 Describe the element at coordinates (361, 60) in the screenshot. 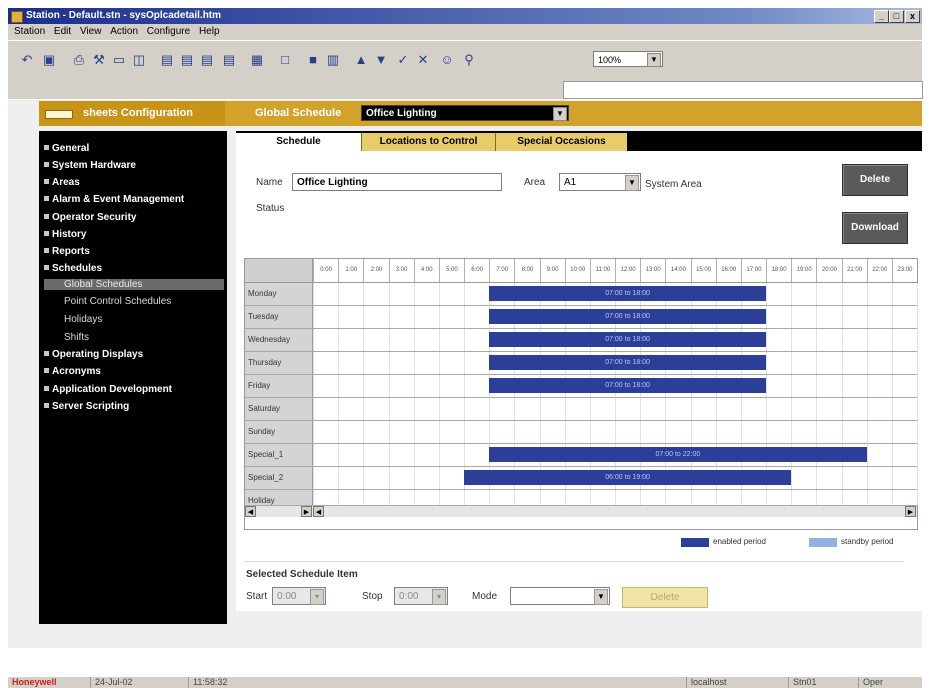

I see `up-arrow-icon: ▲` at that location.